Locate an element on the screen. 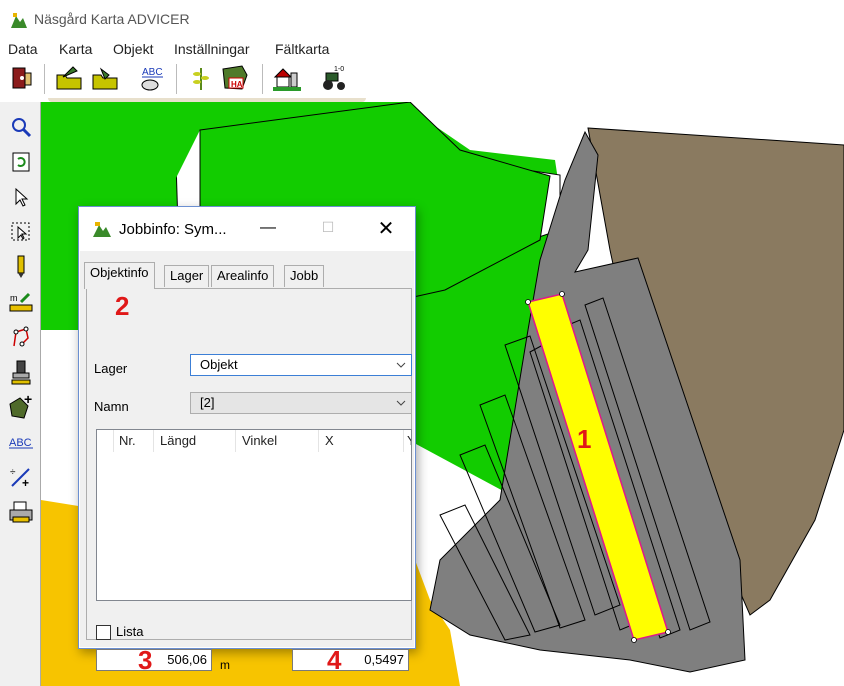  split-line-icon: ÷+ is located at coordinates (20, 478).